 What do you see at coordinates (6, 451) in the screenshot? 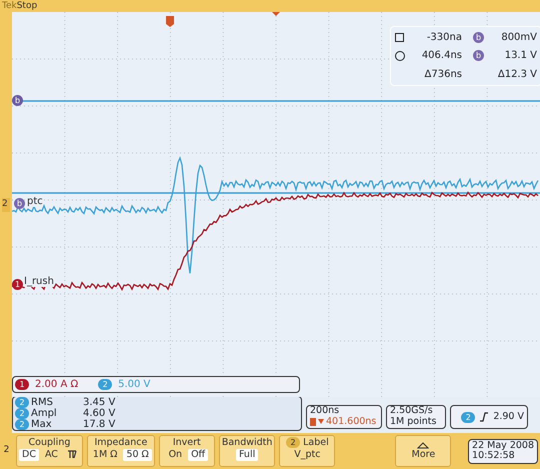
I see `channel-tab: 2` at bounding box center [6, 451].